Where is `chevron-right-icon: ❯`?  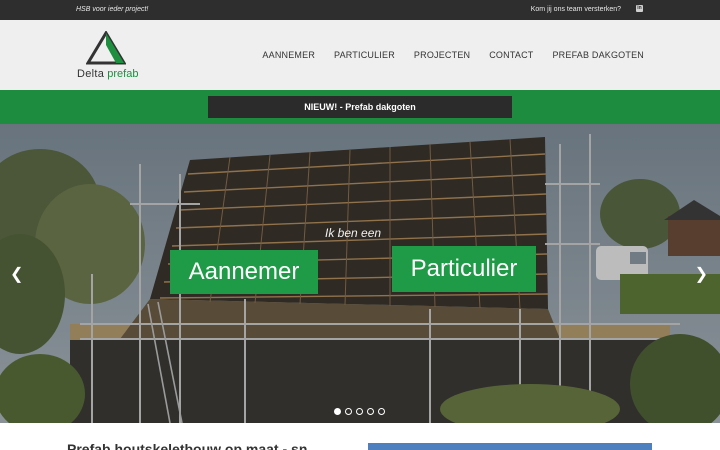
chevron-right-icon: ❯ is located at coordinates (701, 274).